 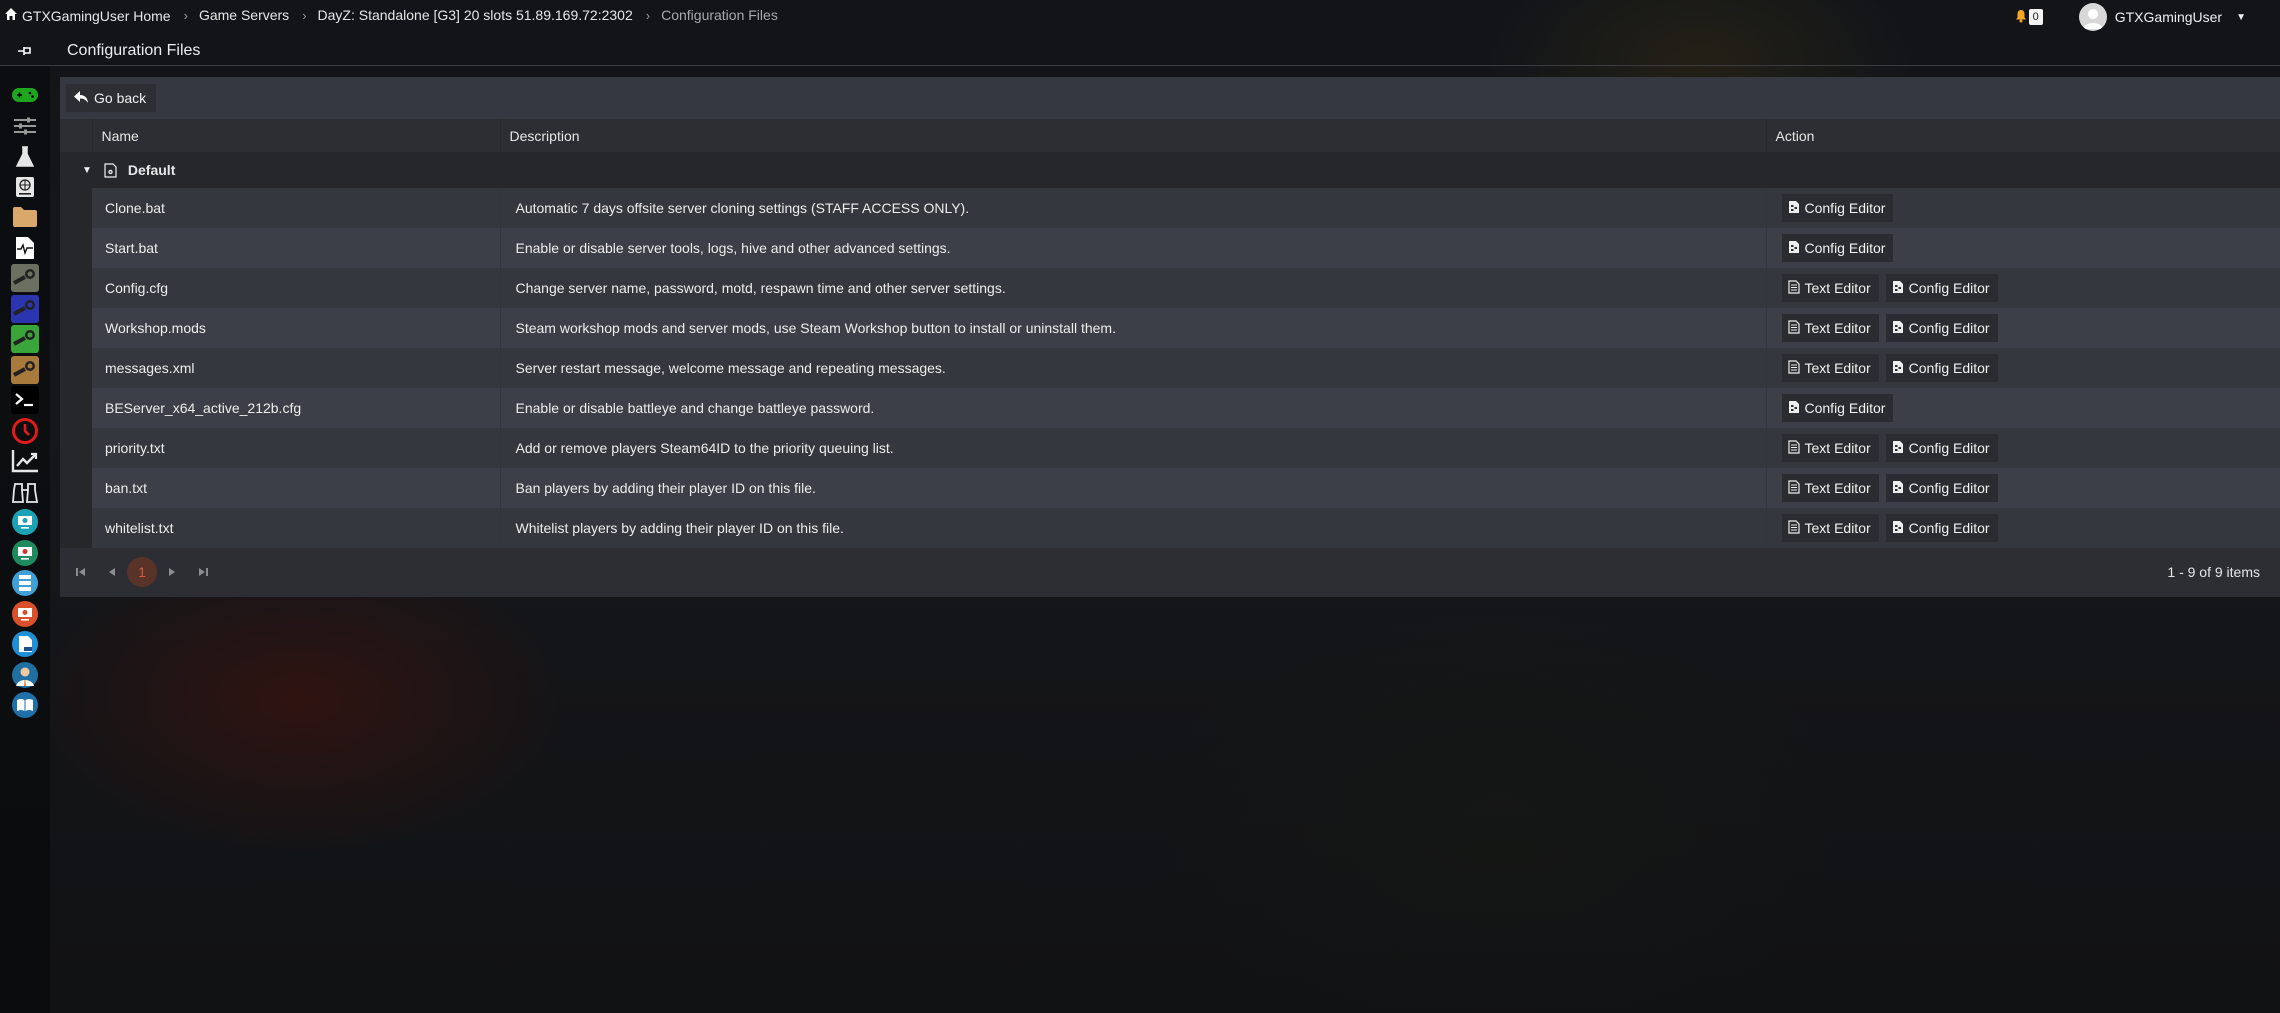 I want to click on column-header-action: Action, so click(x=2022, y=135).